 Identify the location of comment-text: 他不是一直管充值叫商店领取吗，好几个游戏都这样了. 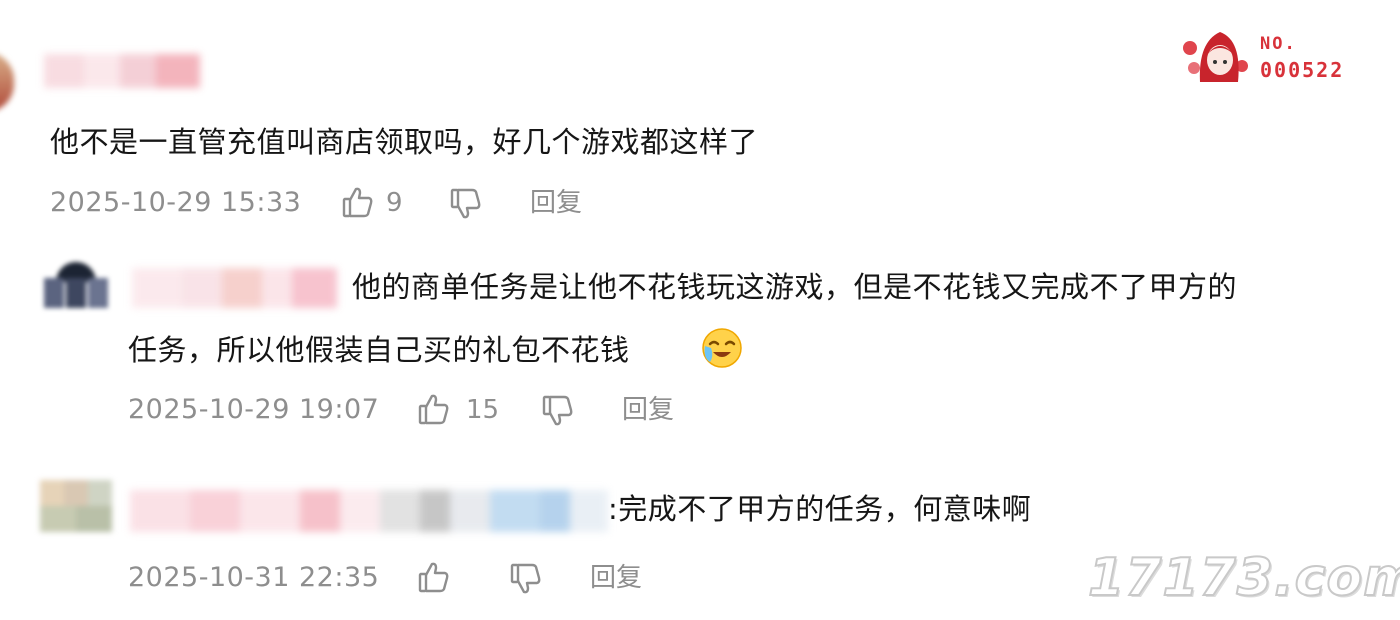
(404, 142).